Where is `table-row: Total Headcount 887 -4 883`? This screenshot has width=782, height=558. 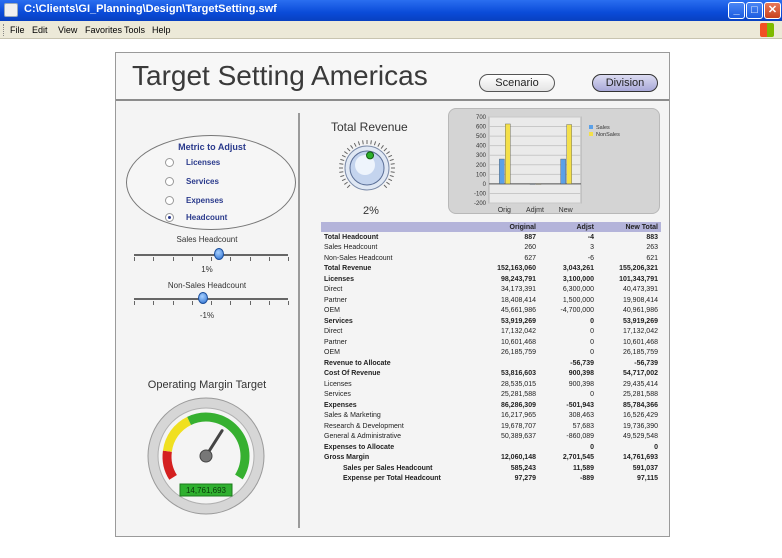 table-row: Total Headcount 887 -4 883 is located at coordinates (491, 237).